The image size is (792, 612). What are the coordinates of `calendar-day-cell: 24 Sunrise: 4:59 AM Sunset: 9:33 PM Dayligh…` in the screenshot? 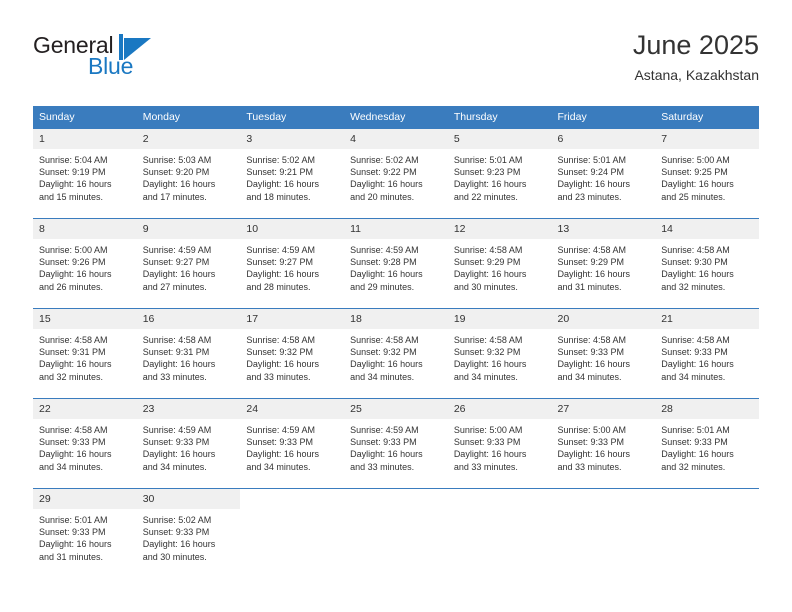 It's located at (292, 443).